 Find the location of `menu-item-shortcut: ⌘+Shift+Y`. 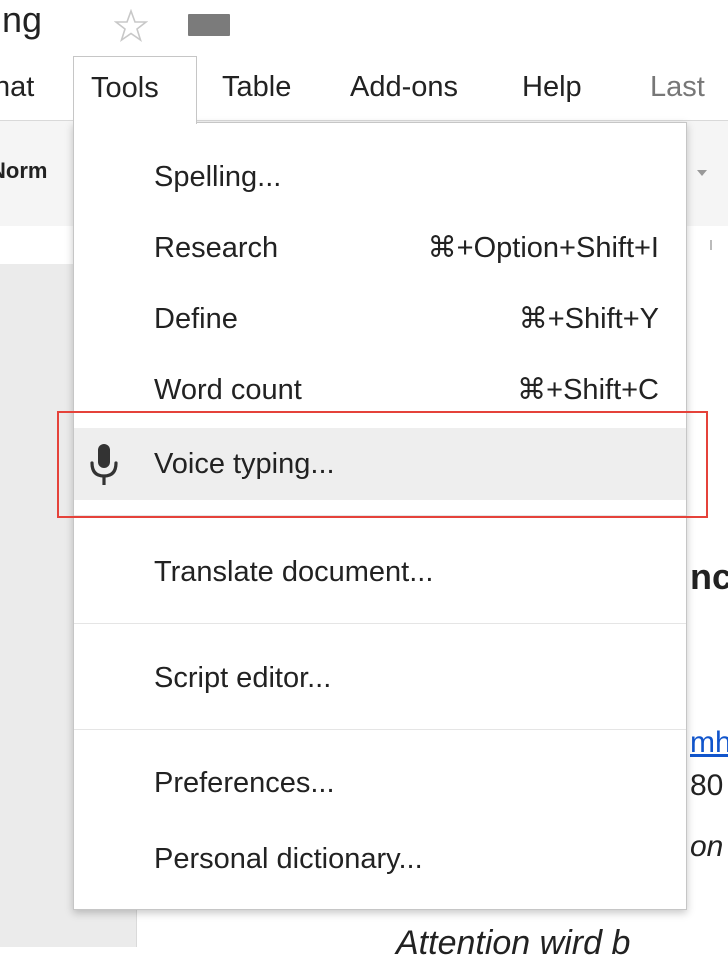

menu-item-shortcut: ⌘+Shift+Y is located at coordinates (588, 319).